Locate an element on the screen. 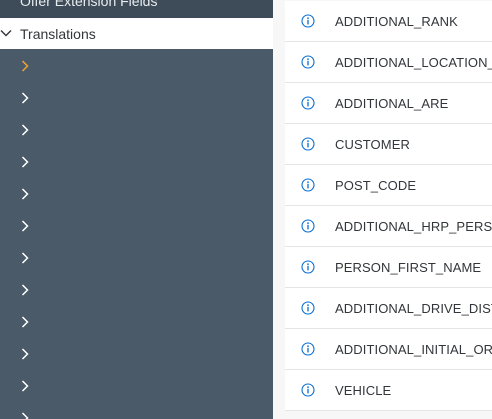 The image size is (492, 419). list-item-label: ADDITIONAL_ARE is located at coordinates (392, 103).